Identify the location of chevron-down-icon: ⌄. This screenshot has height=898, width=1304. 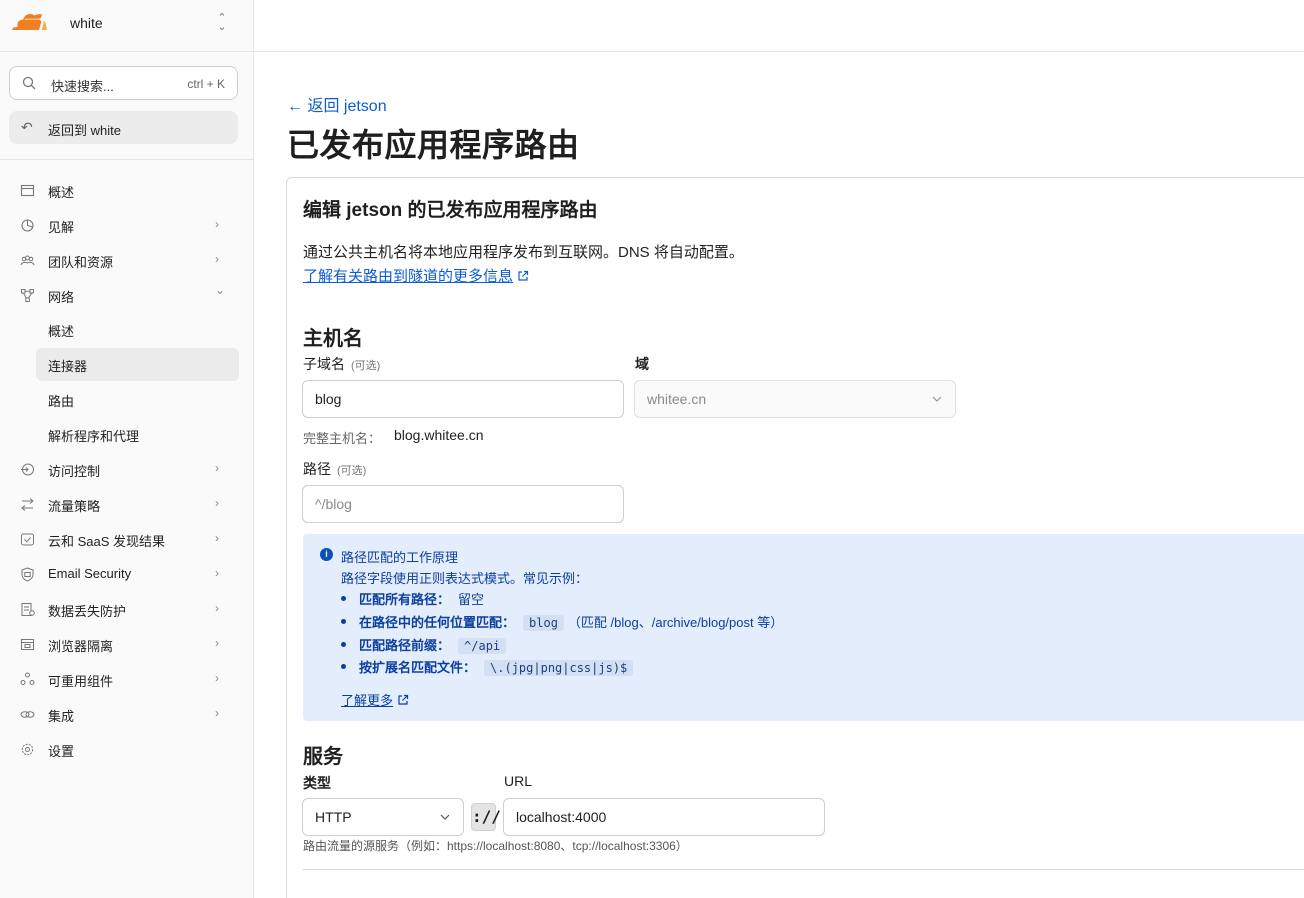
(220, 290).